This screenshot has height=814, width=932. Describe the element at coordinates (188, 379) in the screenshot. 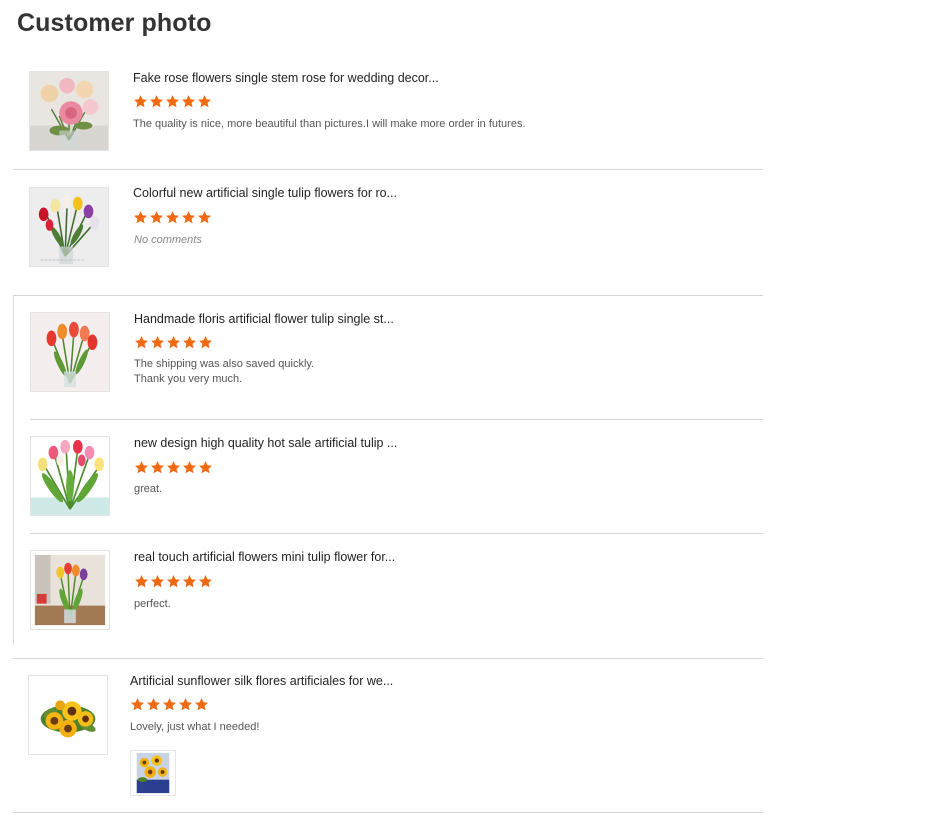

I see `review-comment-line: Thank you very much.` at that location.